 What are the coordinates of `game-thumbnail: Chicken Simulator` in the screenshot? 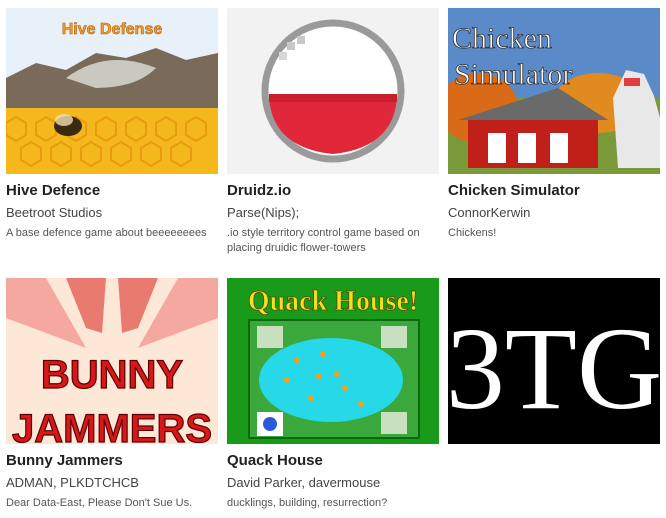 It's located at (554, 91).